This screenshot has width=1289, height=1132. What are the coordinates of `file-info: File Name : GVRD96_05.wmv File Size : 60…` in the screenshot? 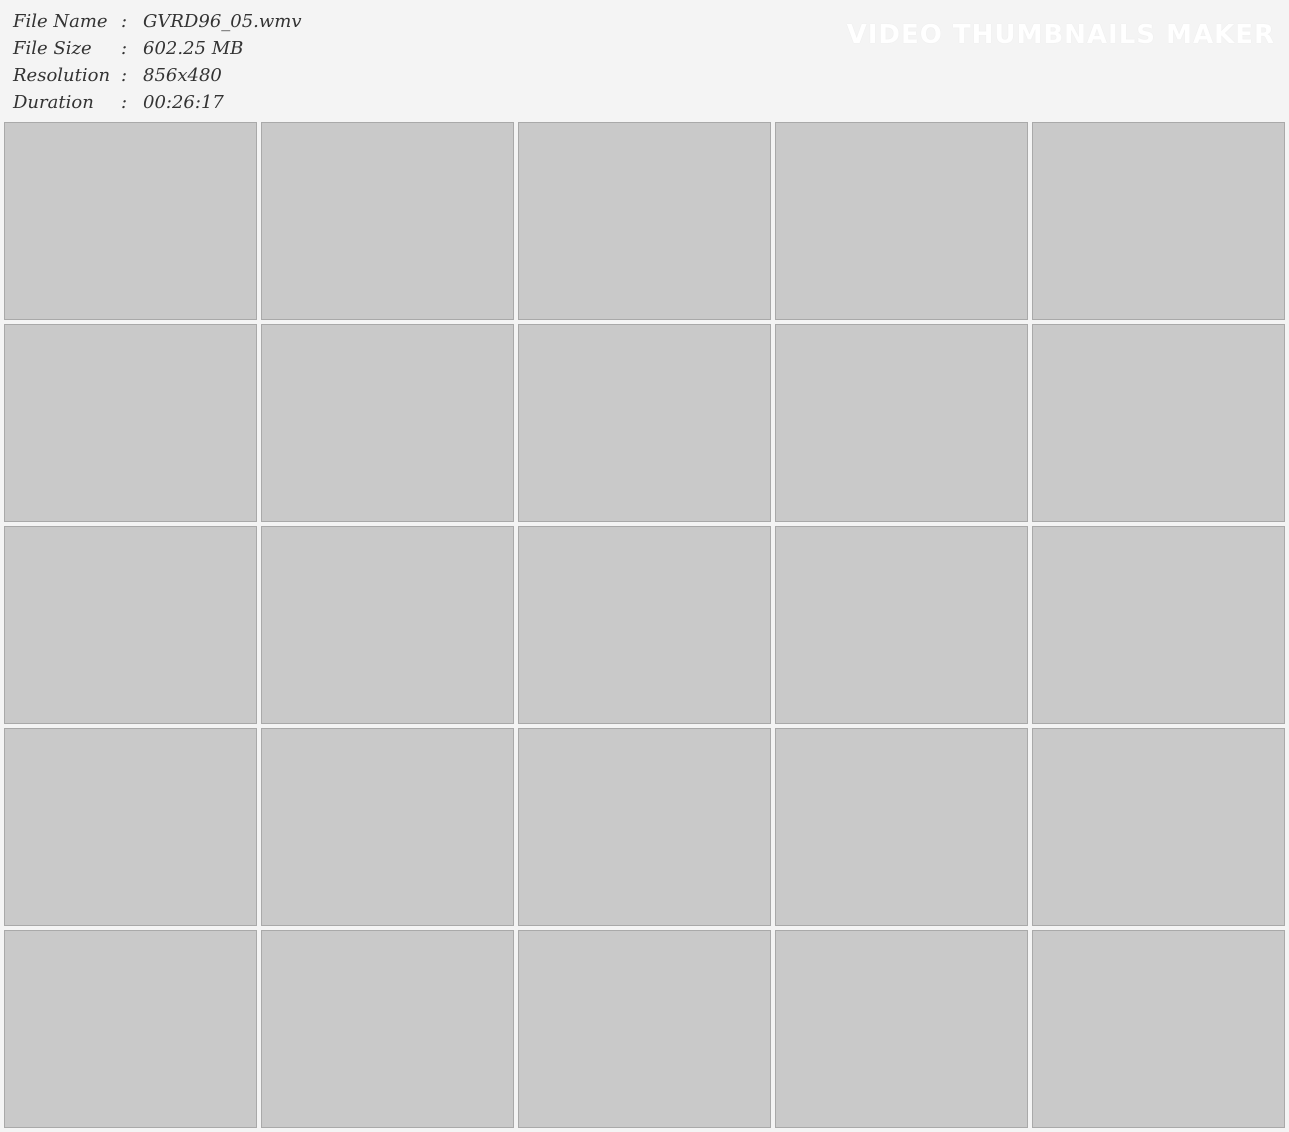 It's located at (157, 62).